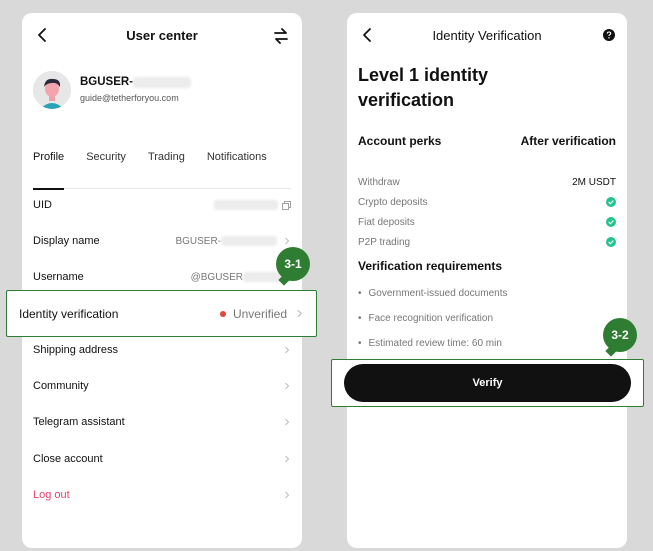 This screenshot has width=653, height=551. What do you see at coordinates (487, 141) in the screenshot?
I see `perks-header: Account perks After verification` at bounding box center [487, 141].